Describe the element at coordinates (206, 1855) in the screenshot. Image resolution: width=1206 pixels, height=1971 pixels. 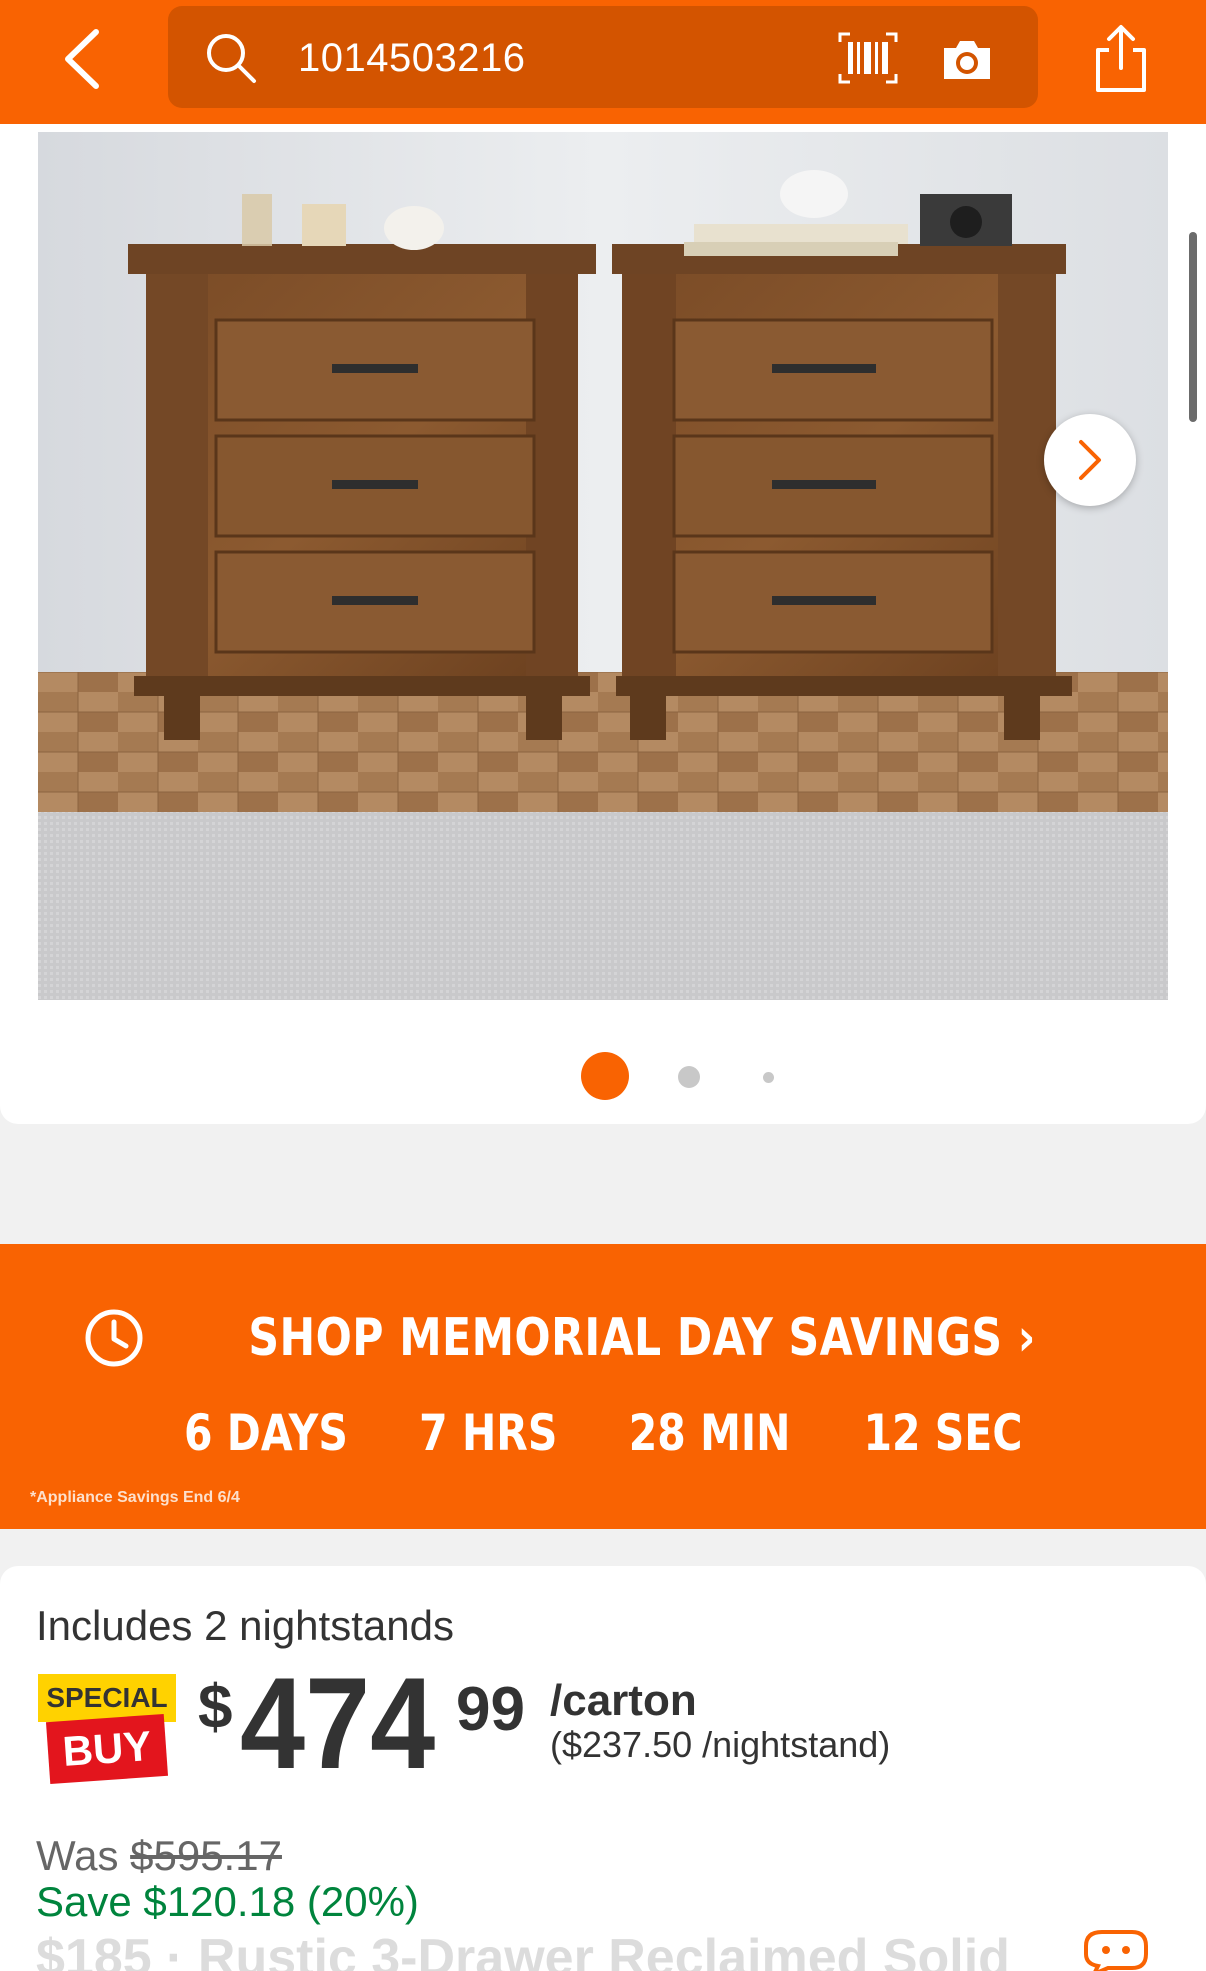
I see `was-amount: $595.17` at that location.